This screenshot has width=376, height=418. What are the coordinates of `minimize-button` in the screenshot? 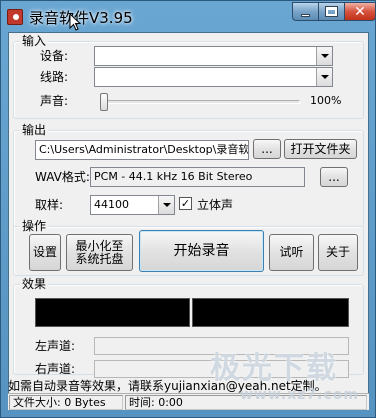 It's located at (305, 11).